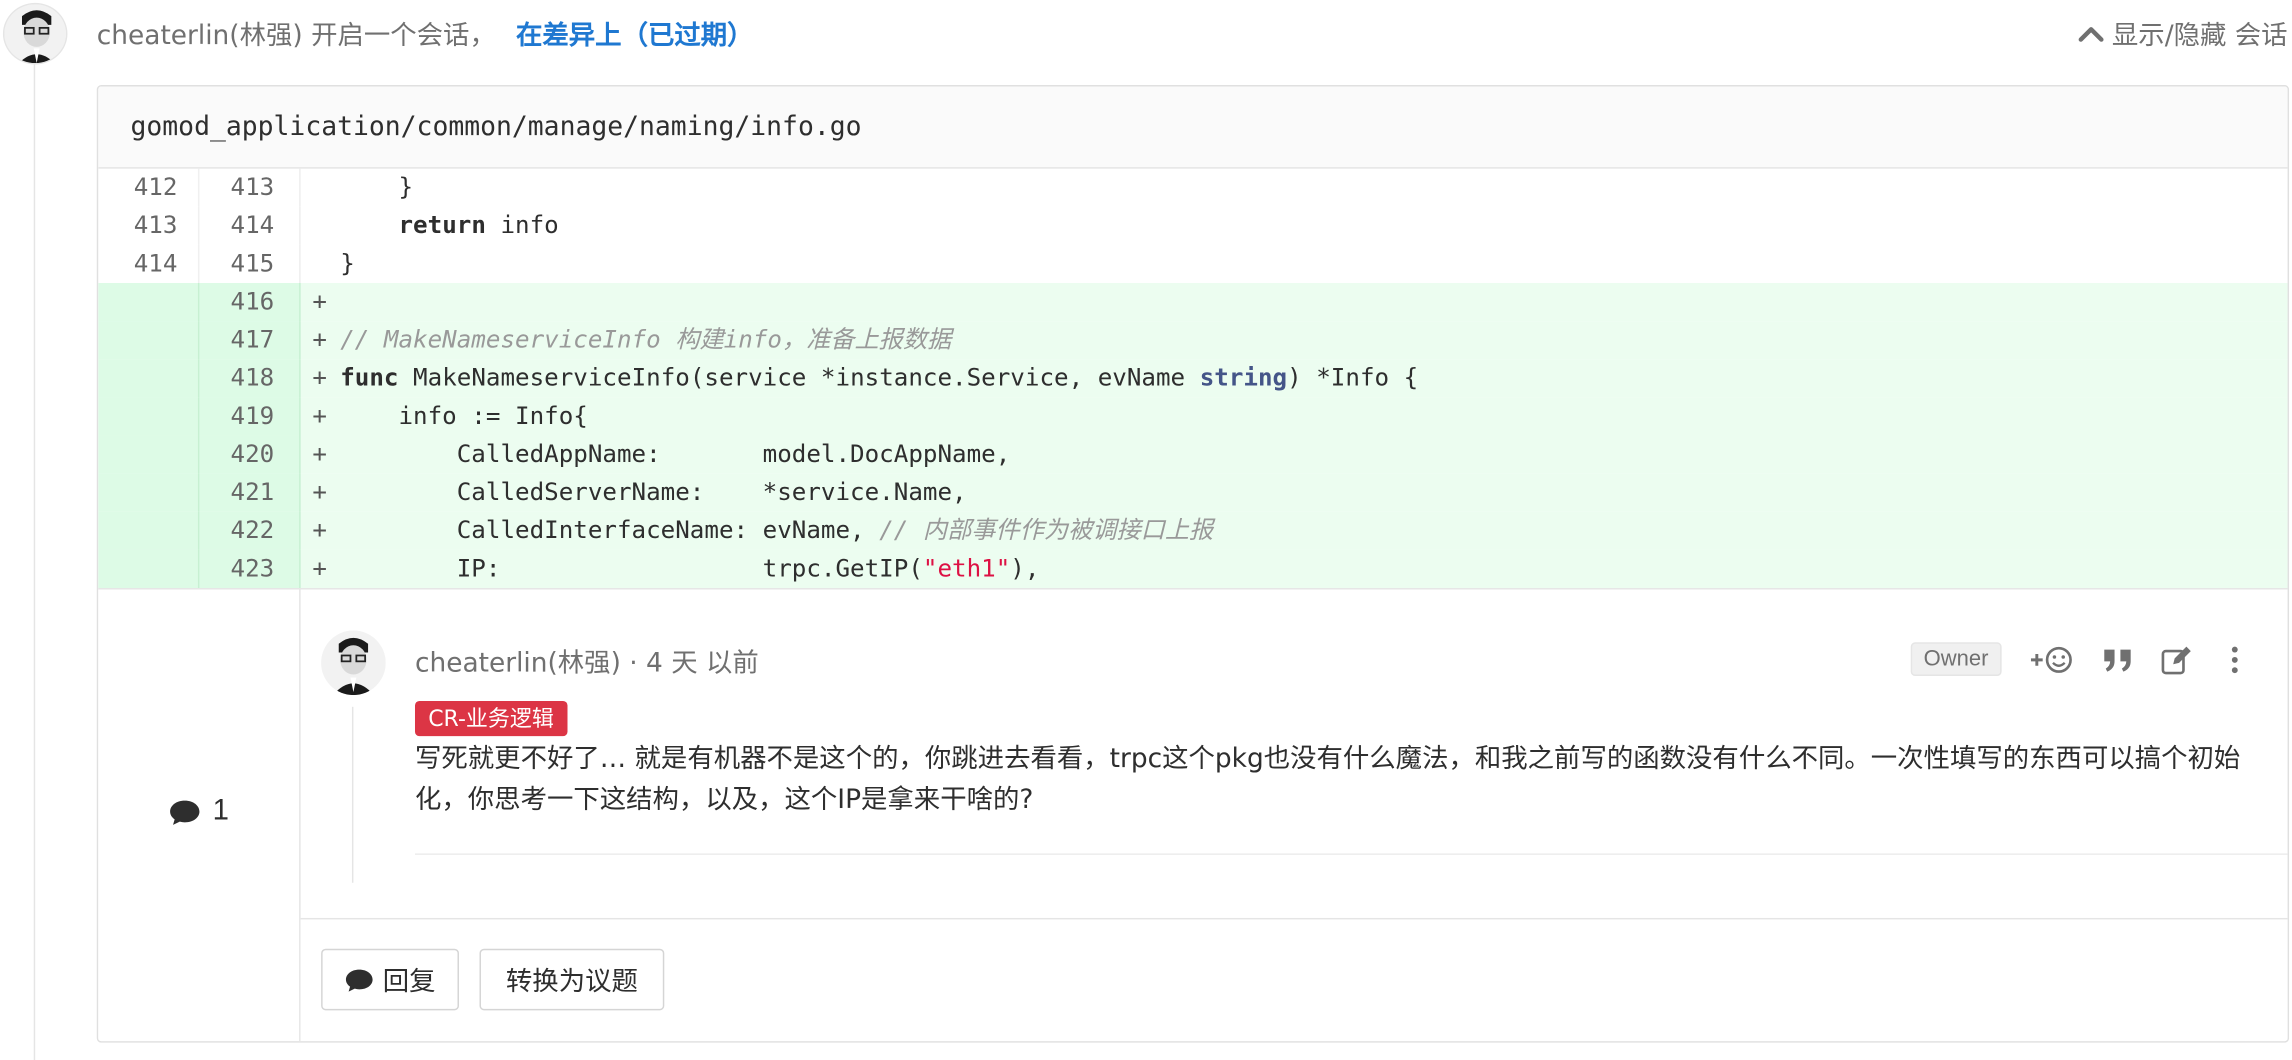 The image size is (2292, 1060). What do you see at coordinates (1956, 659) in the screenshot?
I see `owner-badge: Owner` at bounding box center [1956, 659].